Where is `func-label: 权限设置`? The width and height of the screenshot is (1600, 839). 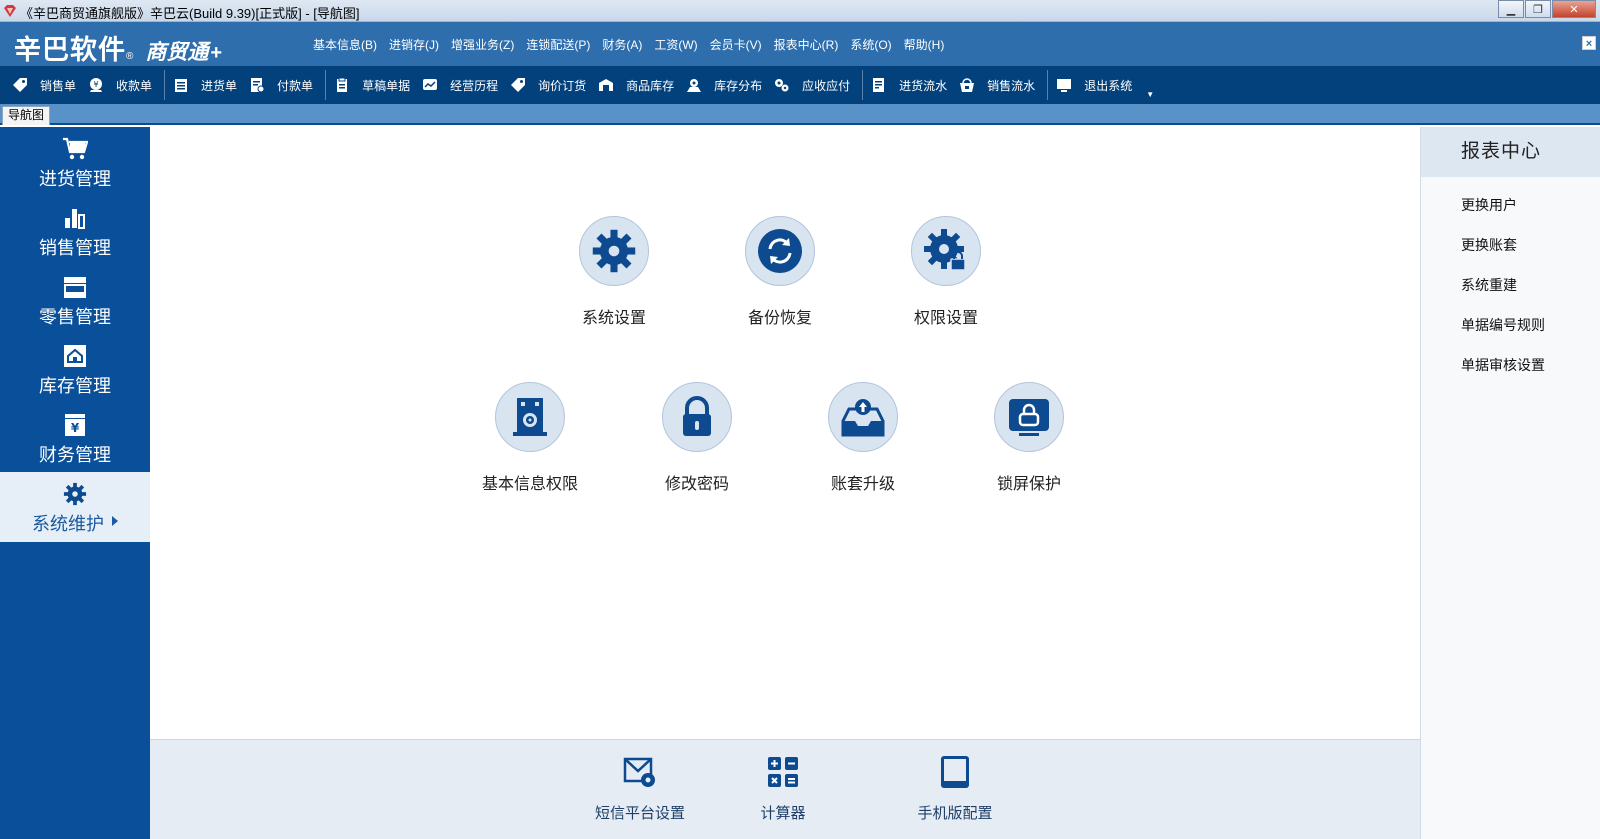
func-label: 权限设置 is located at coordinates (945, 318).